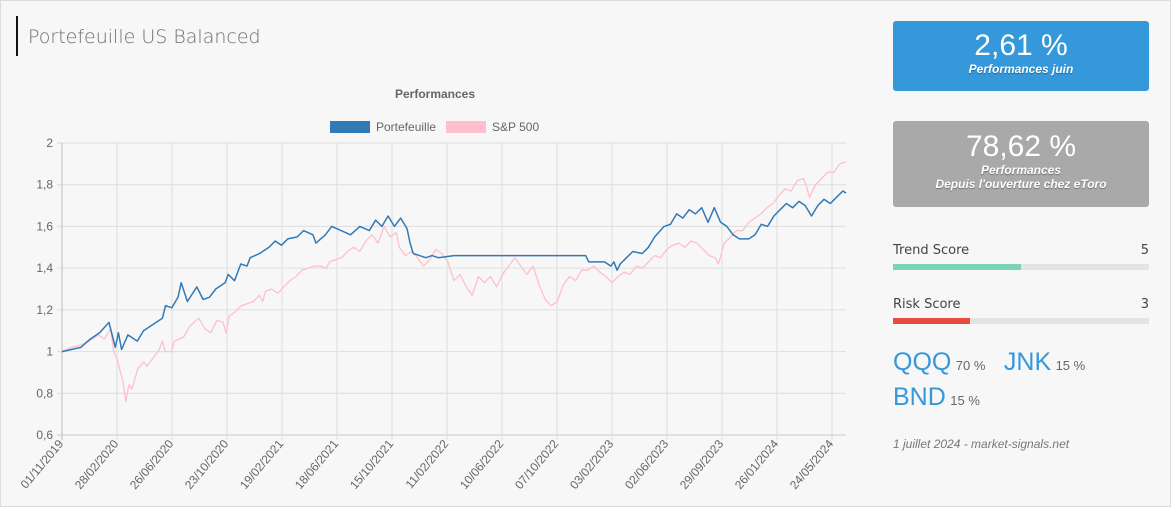 The width and height of the screenshot is (1171, 507). I want to click on x-tick-label: 11/02/2022, so click(427, 464).